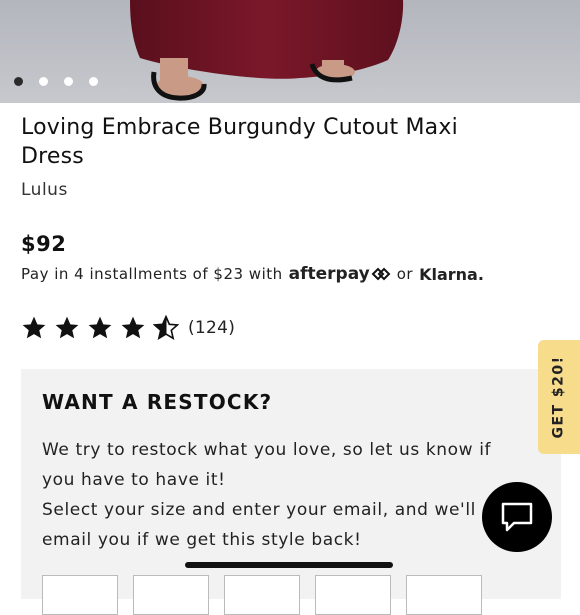 The height and width of the screenshot is (615, 580). I want to click on chat-button, so click(517, 517).